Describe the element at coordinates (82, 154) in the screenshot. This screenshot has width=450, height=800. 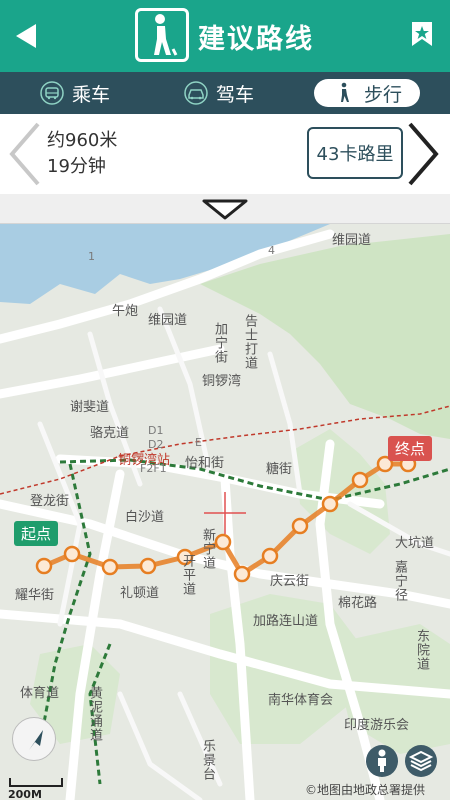
I see `route-info: 约960米 19分钟` at that location.